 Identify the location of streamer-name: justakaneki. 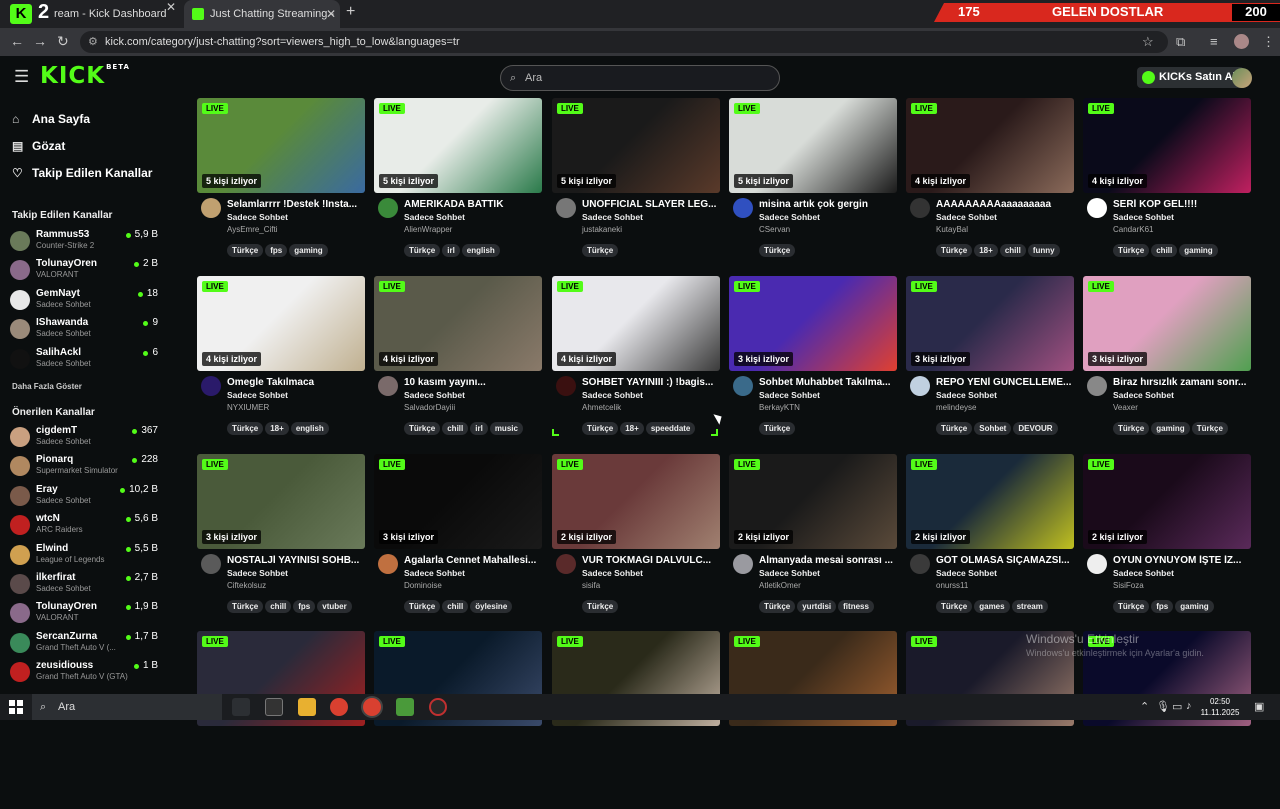
(602, 229).